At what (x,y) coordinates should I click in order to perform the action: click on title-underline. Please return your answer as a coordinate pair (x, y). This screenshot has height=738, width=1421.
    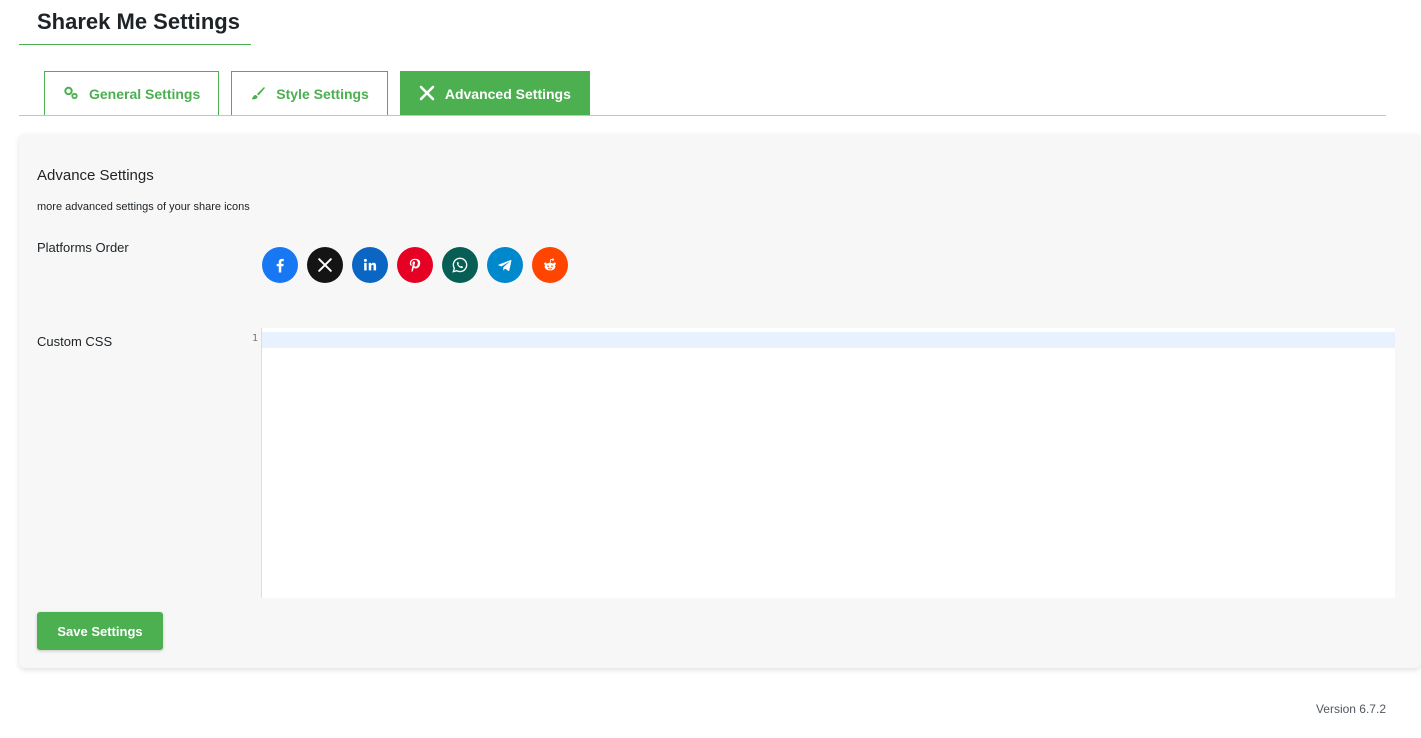
    Looking at the image, I should click on (135, 44).